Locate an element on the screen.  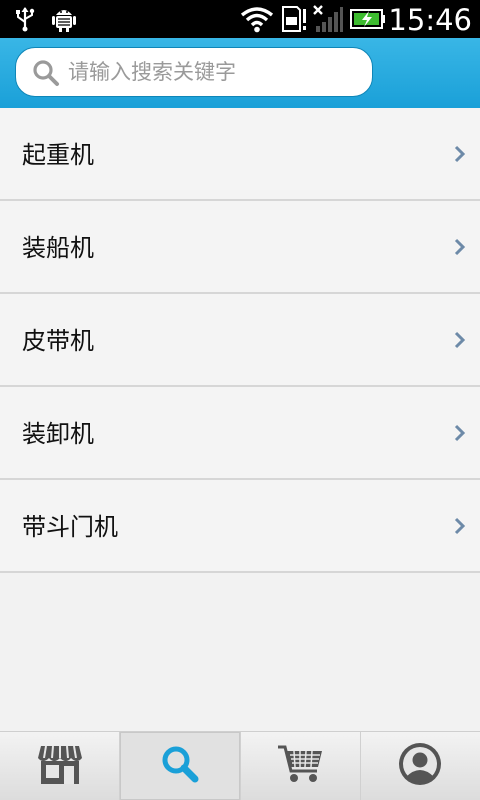
search-header is located at coordinates (240, 73).